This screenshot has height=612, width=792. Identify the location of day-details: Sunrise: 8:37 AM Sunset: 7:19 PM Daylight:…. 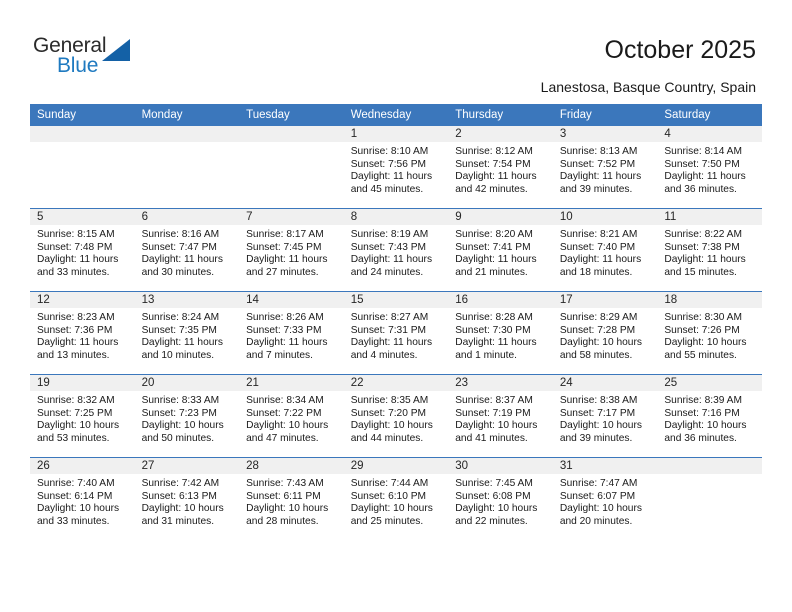
(500, 418).